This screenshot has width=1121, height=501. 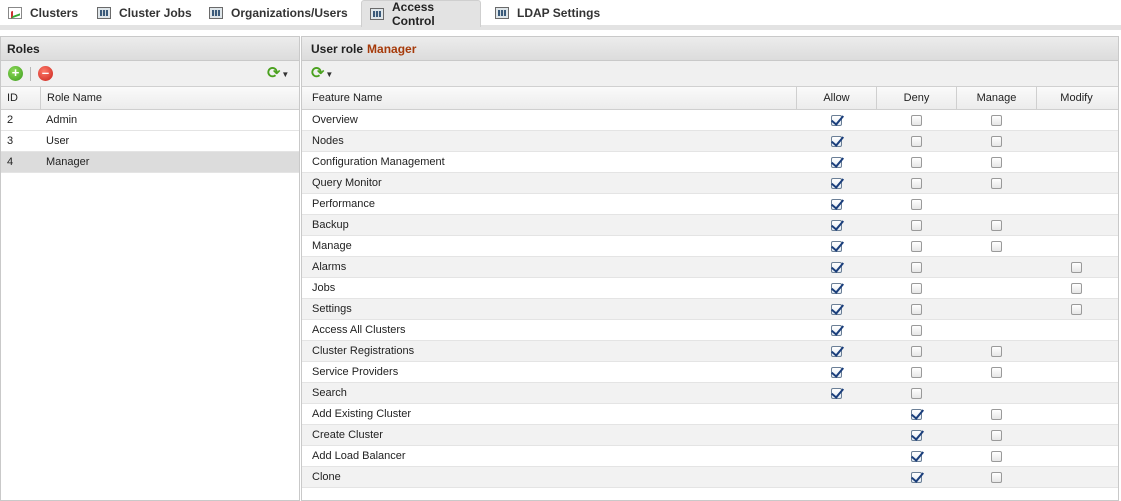 What do you see at coordinates (836, 98) in the screenshot?
I see `column-header-allow: Allow` at bounding box center [836, 98].